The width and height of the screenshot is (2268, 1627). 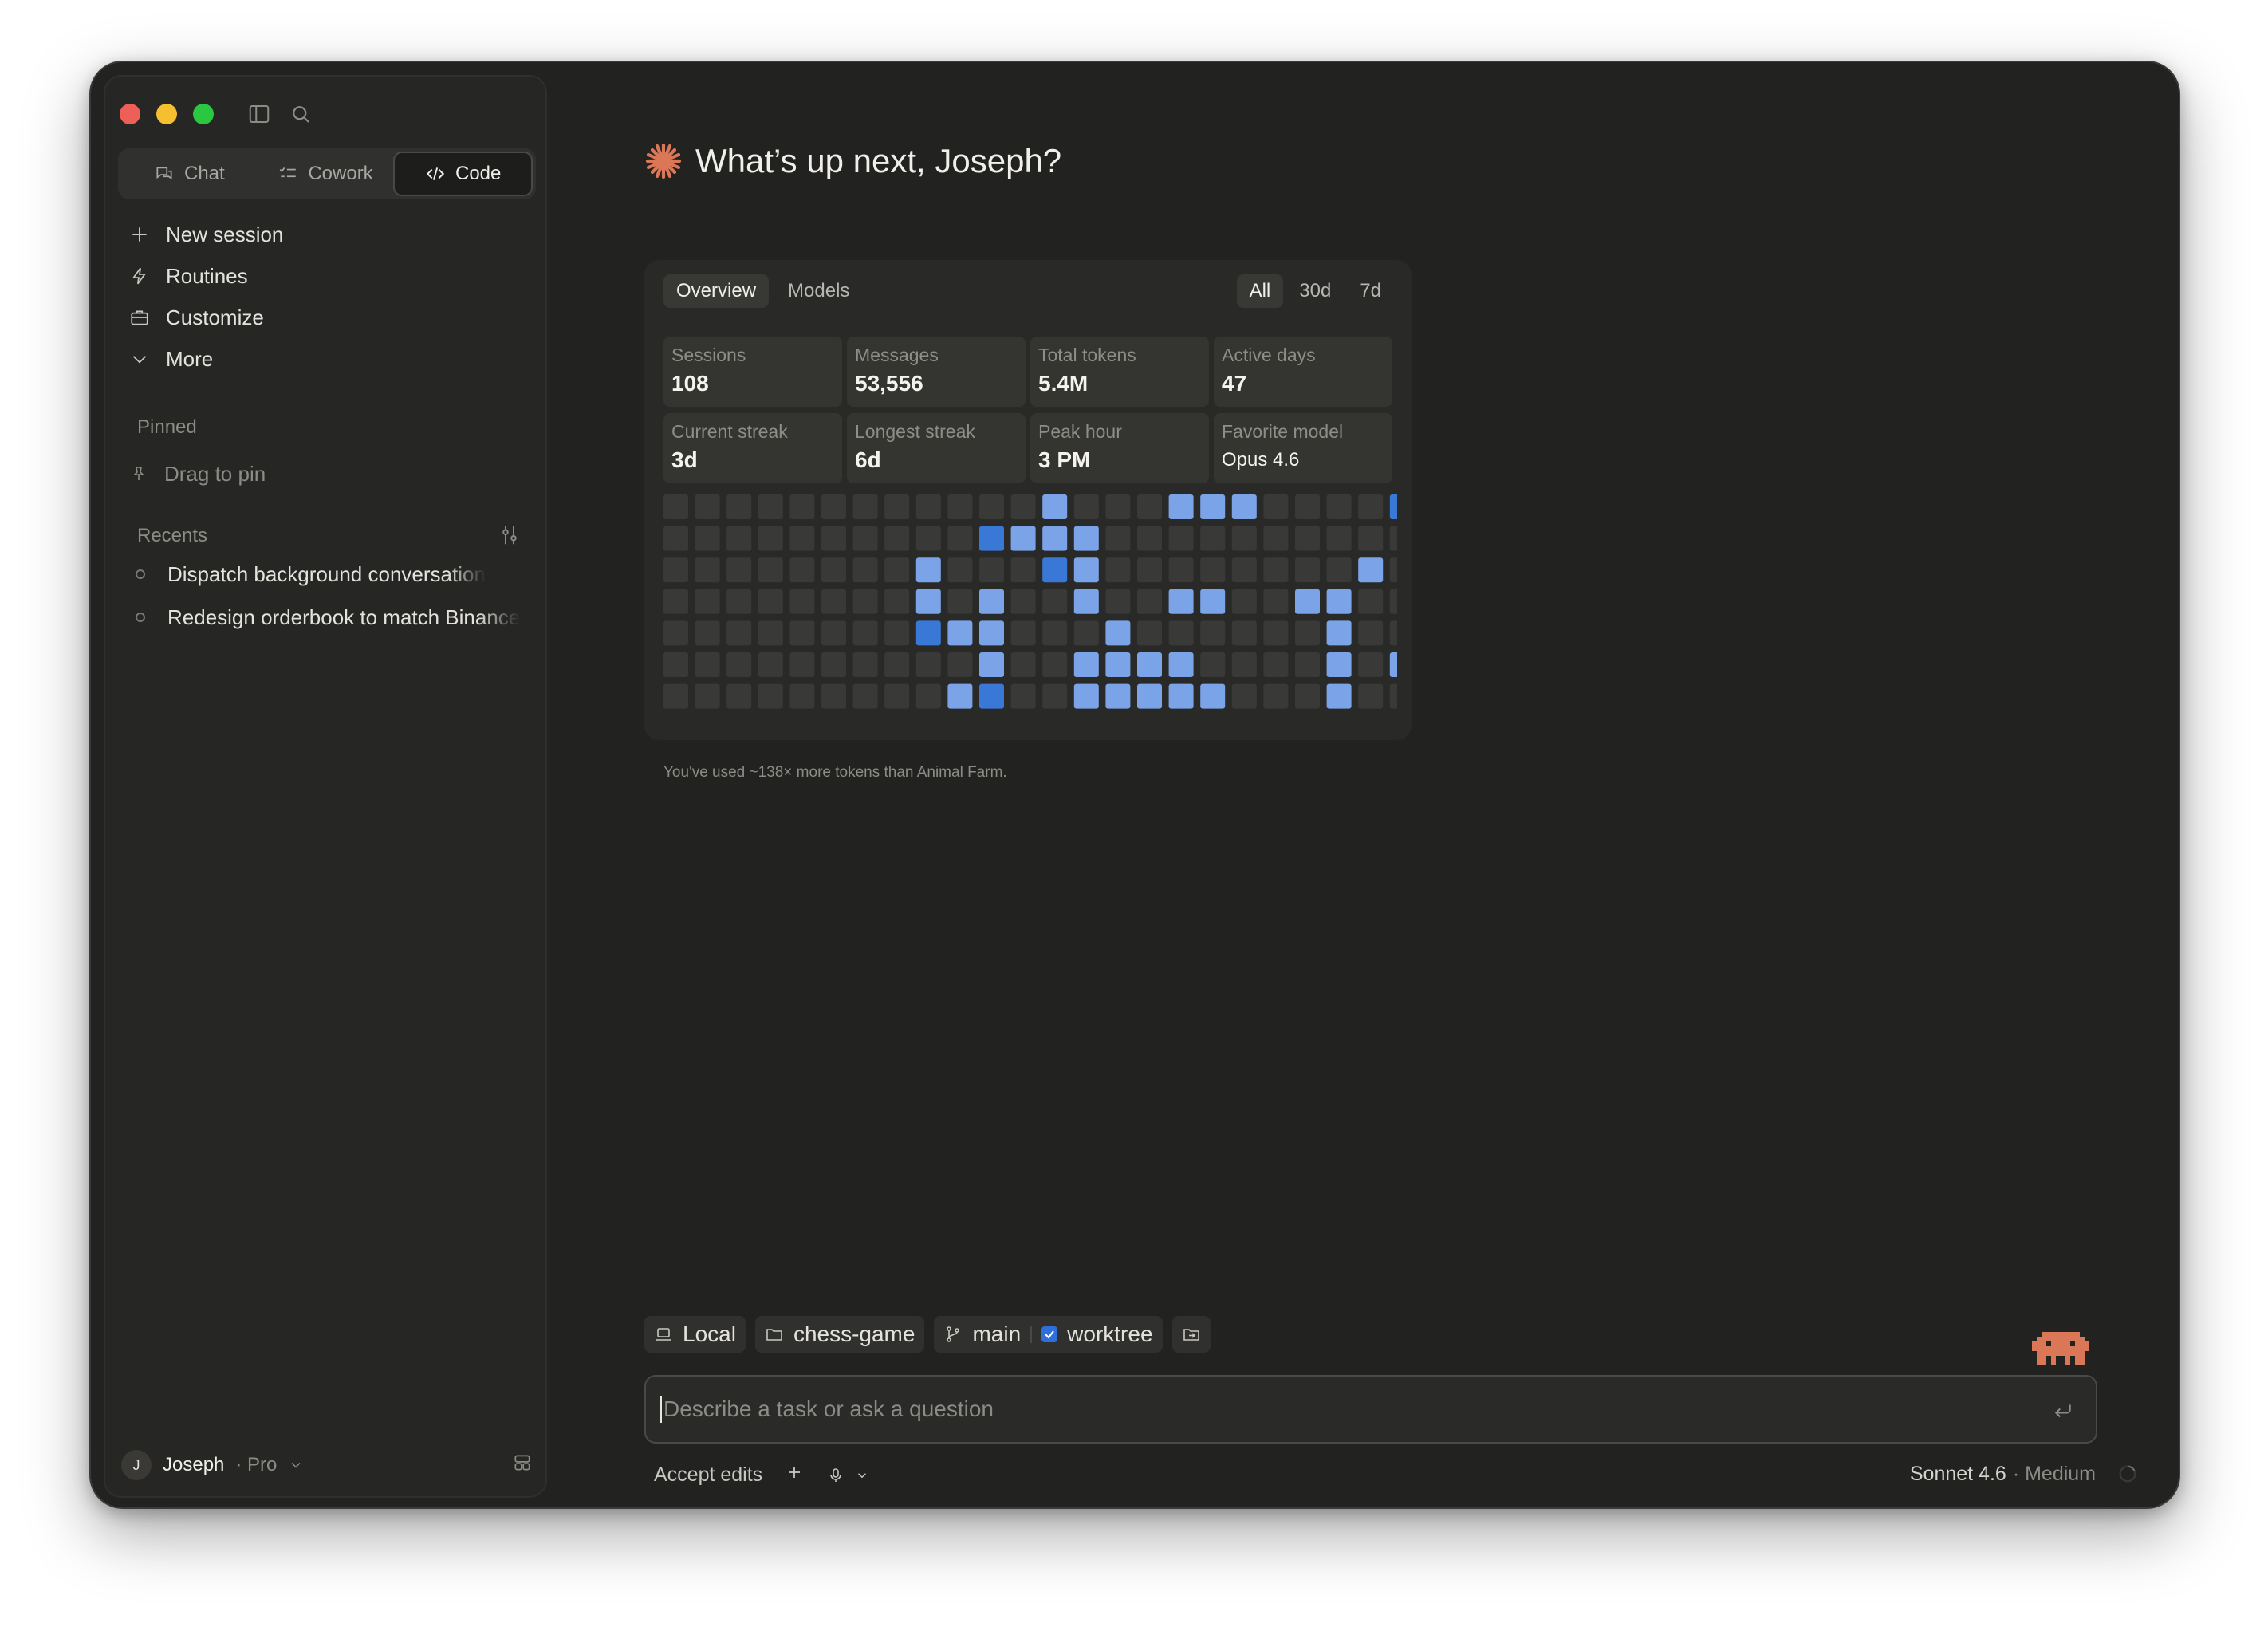 I want to click on checklist-icon, so click(x=288, y=172).